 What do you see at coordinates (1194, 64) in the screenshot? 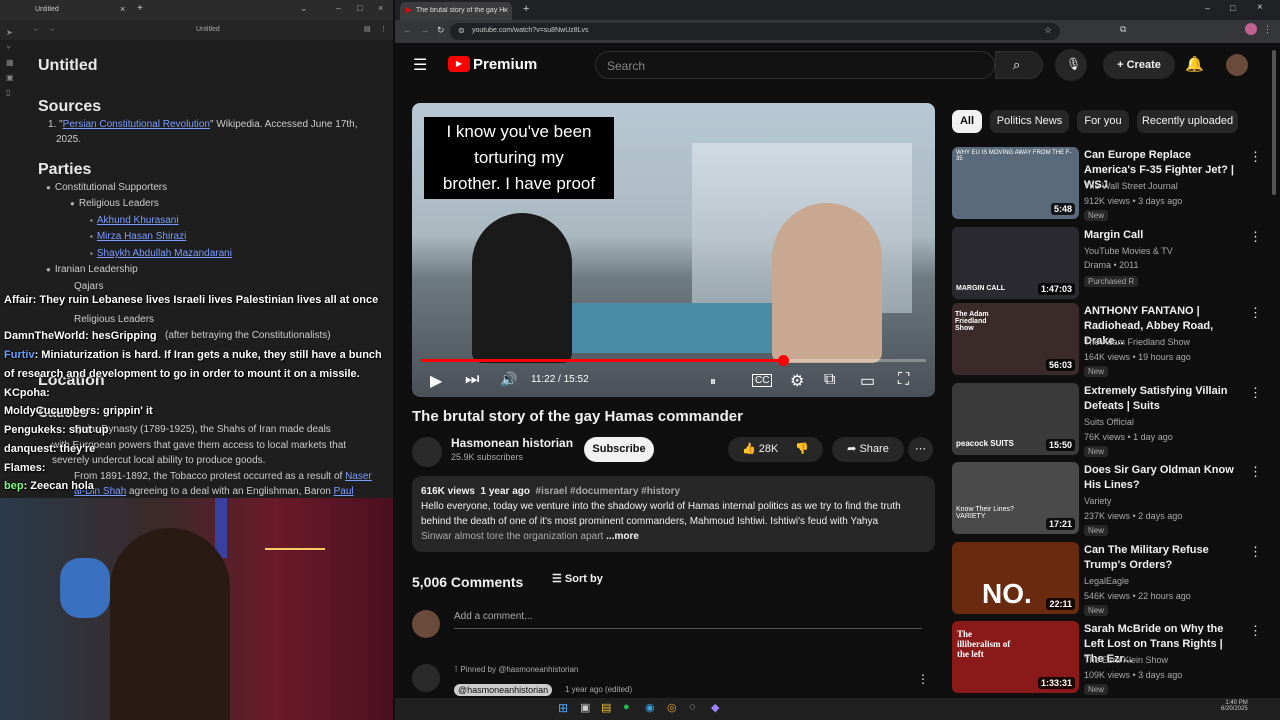
I see `bell-icon: 🔔` at bounding box center [1194, 64].